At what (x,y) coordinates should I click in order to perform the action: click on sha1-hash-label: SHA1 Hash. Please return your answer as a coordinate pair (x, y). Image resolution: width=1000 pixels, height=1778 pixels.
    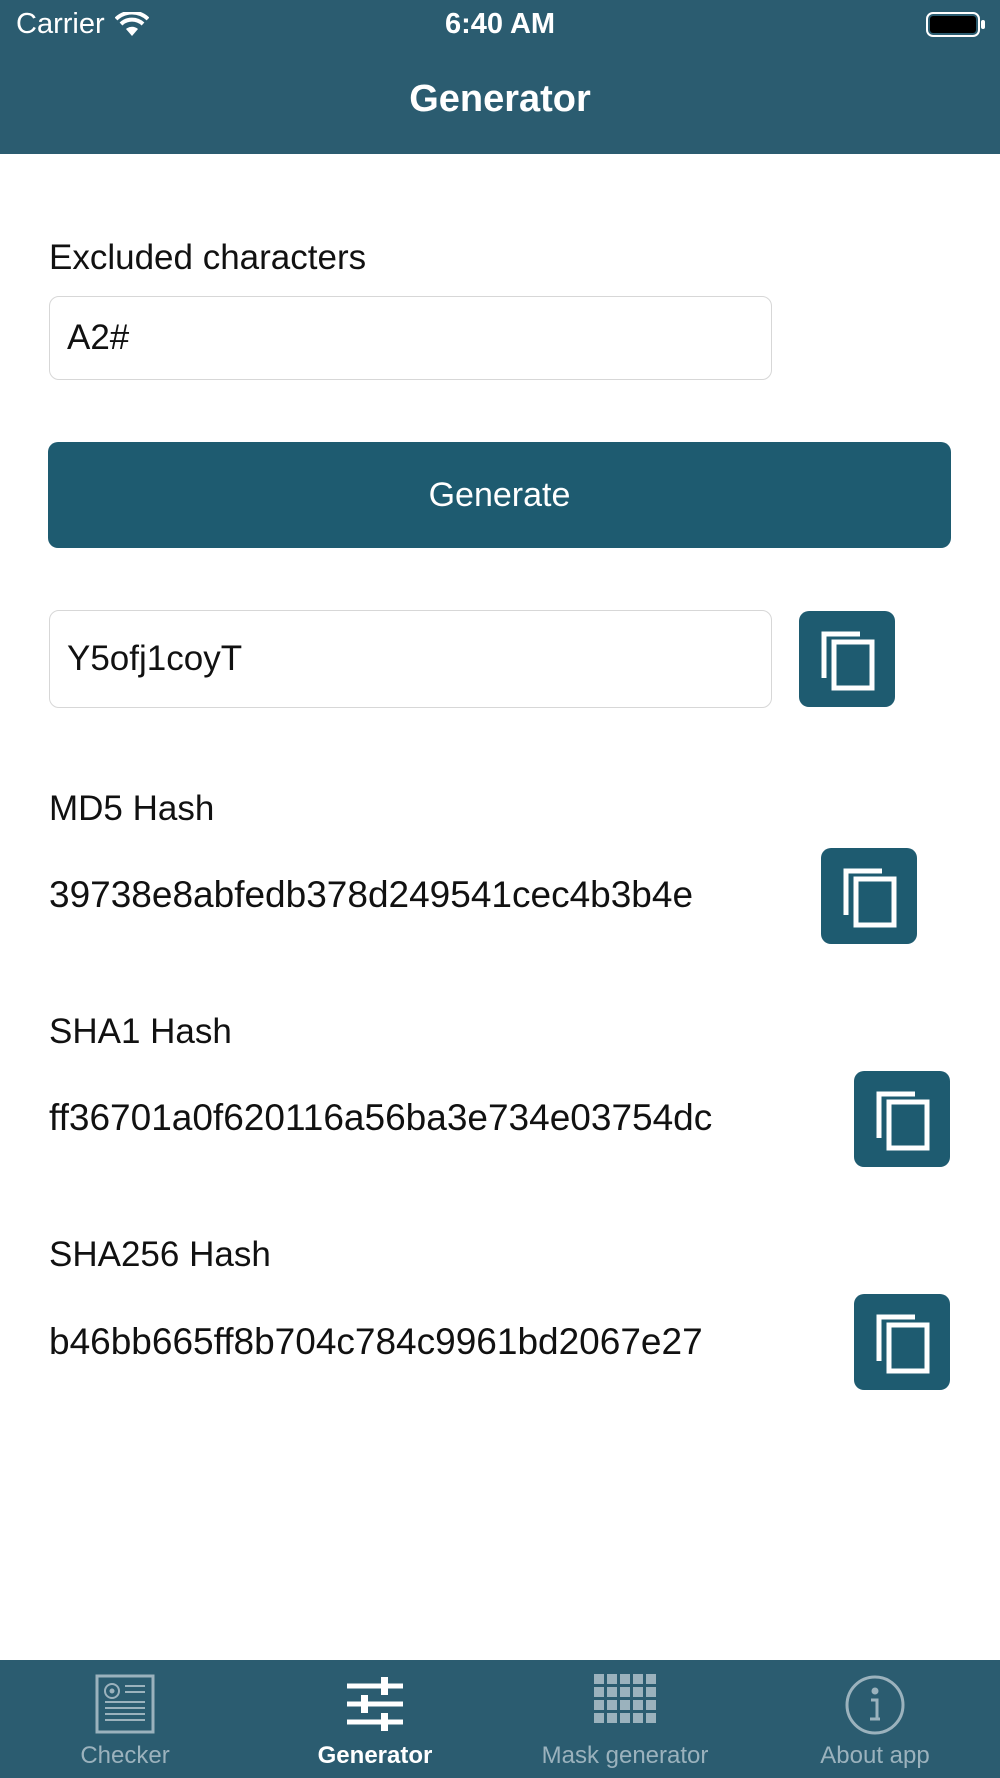
    Looking at the image, I should click on (140, 1031).